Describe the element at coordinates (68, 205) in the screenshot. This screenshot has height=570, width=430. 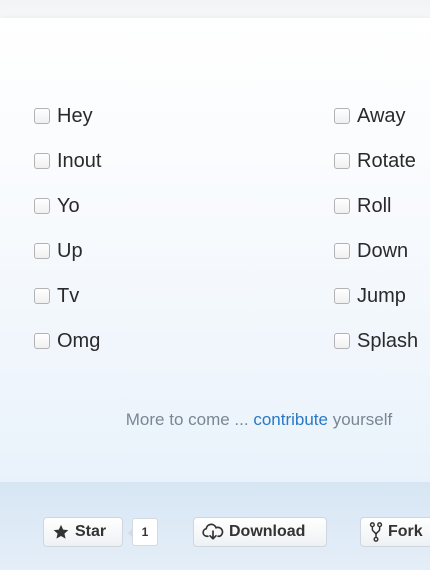
I see `option-label: Yo` at that location.